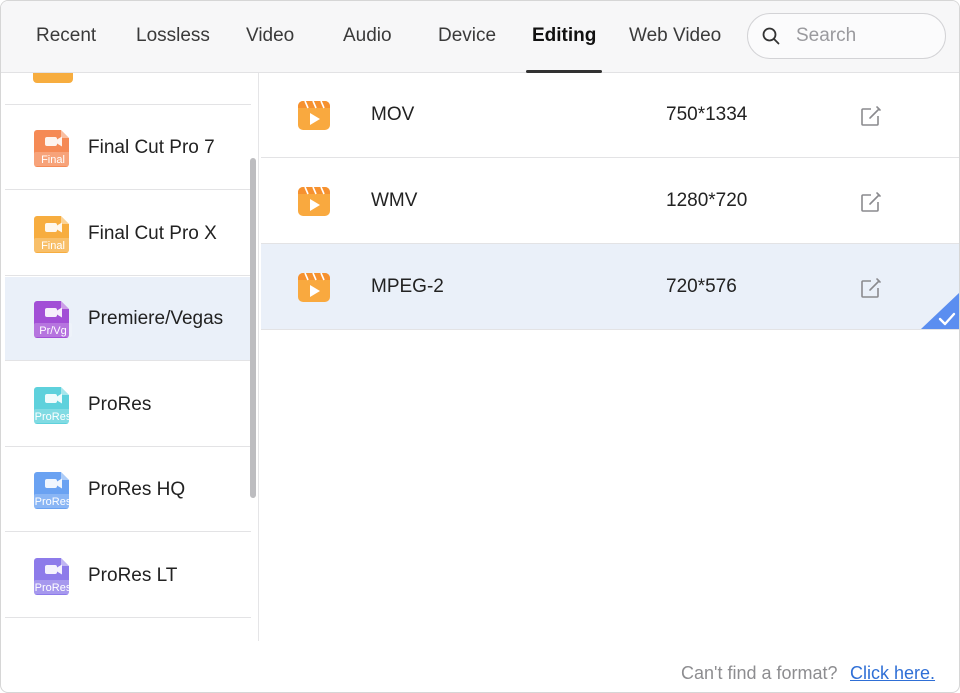  What do you see at coordinates (173, 37) in the screenshot?
I see `tab-lossless: Lossless` at bounding box center [173, 37].